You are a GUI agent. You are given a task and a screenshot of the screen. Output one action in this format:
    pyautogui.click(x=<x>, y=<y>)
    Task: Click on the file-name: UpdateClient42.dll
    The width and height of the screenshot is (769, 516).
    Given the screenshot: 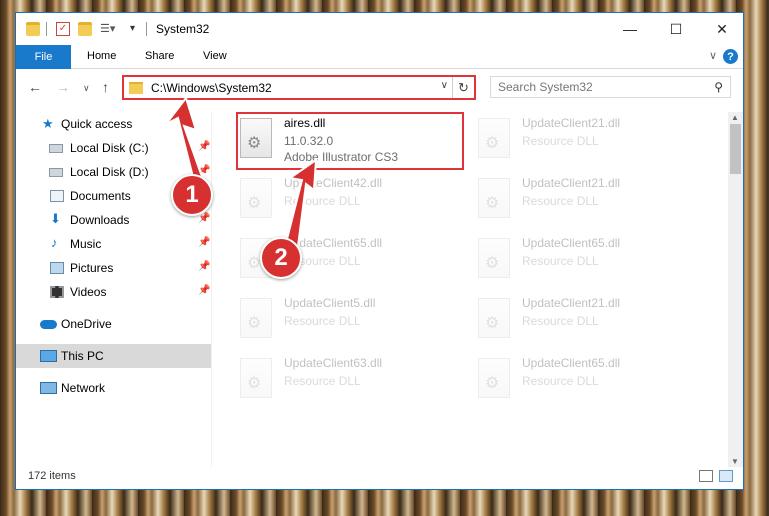 What is the action you would take?
    pyautogui.click(x=333, y=183)
    